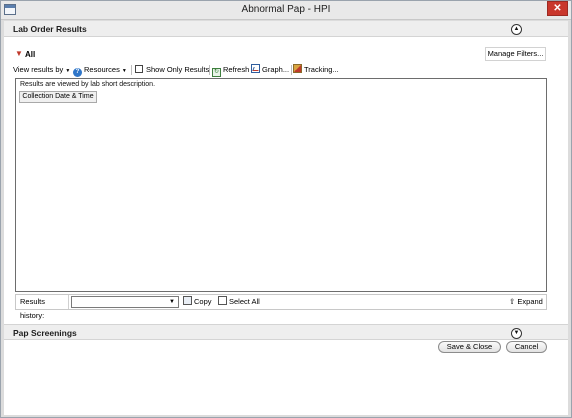  Describe the element at coordinates (203, 301) in the screenshot. I see `copy-label: Copy` at that location.